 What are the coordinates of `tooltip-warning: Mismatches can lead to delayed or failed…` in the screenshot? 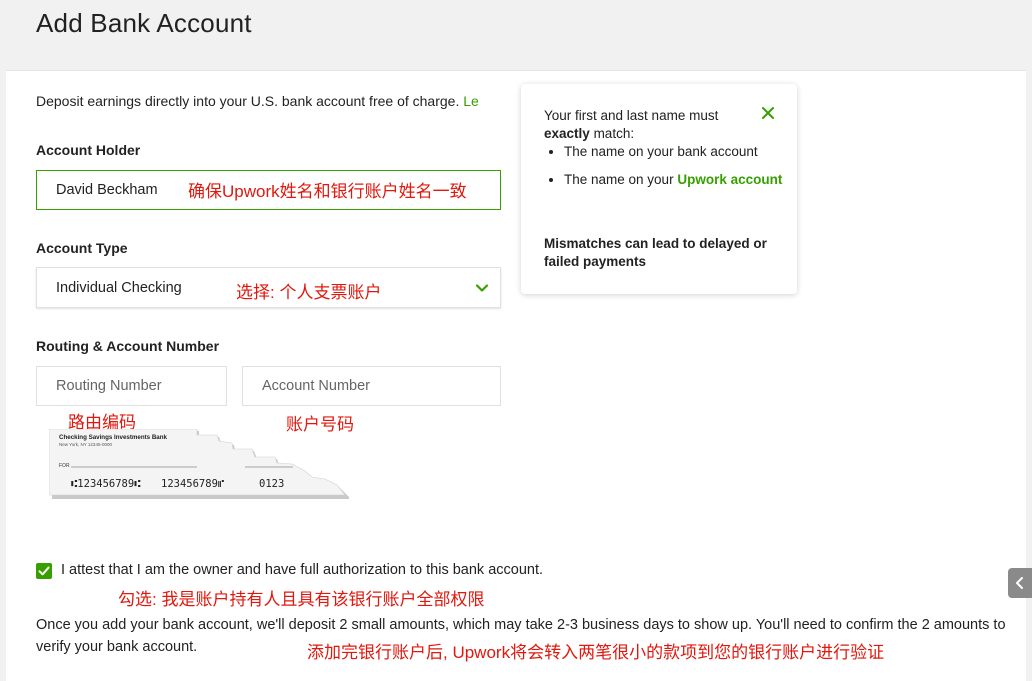 It's located at (655, 252).